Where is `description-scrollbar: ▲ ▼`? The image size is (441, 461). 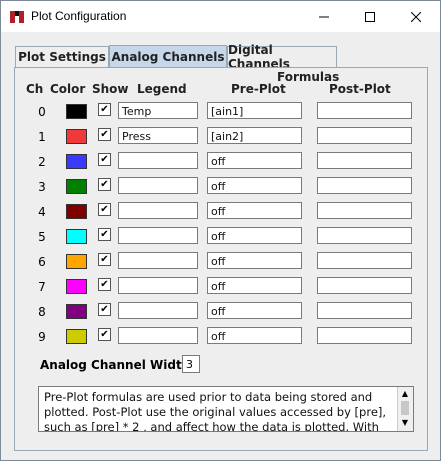
description-scrollbar: ▲ ▼ is located at coordinates (405, 409).